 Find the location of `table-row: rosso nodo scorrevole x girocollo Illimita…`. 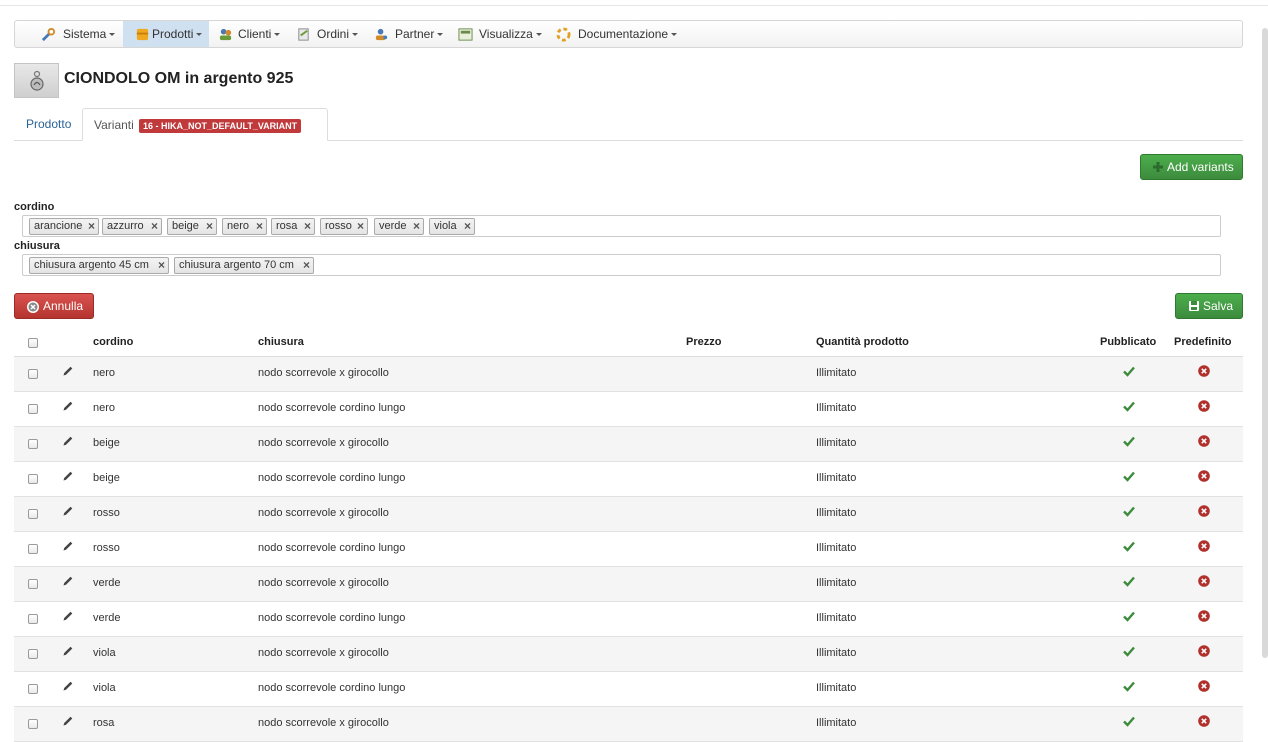

table-row: rosso nodo scorrevole x girocollo Illimita… is located at coordinates (628, 514).